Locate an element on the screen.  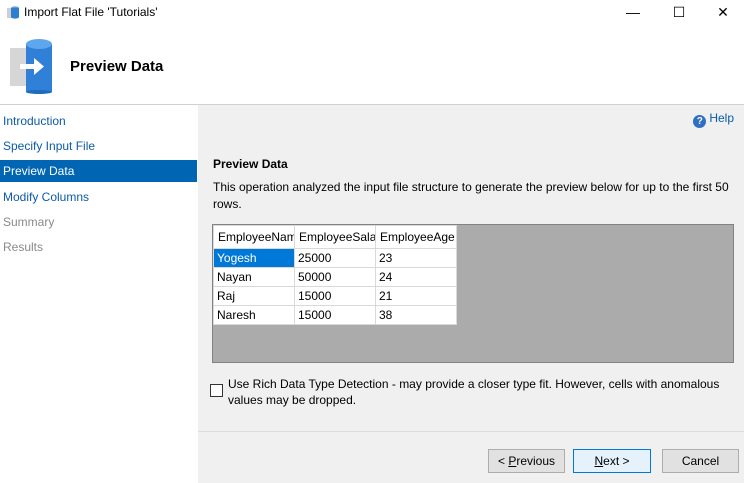
help-link: ? Help is located at coordinates (713, 119).